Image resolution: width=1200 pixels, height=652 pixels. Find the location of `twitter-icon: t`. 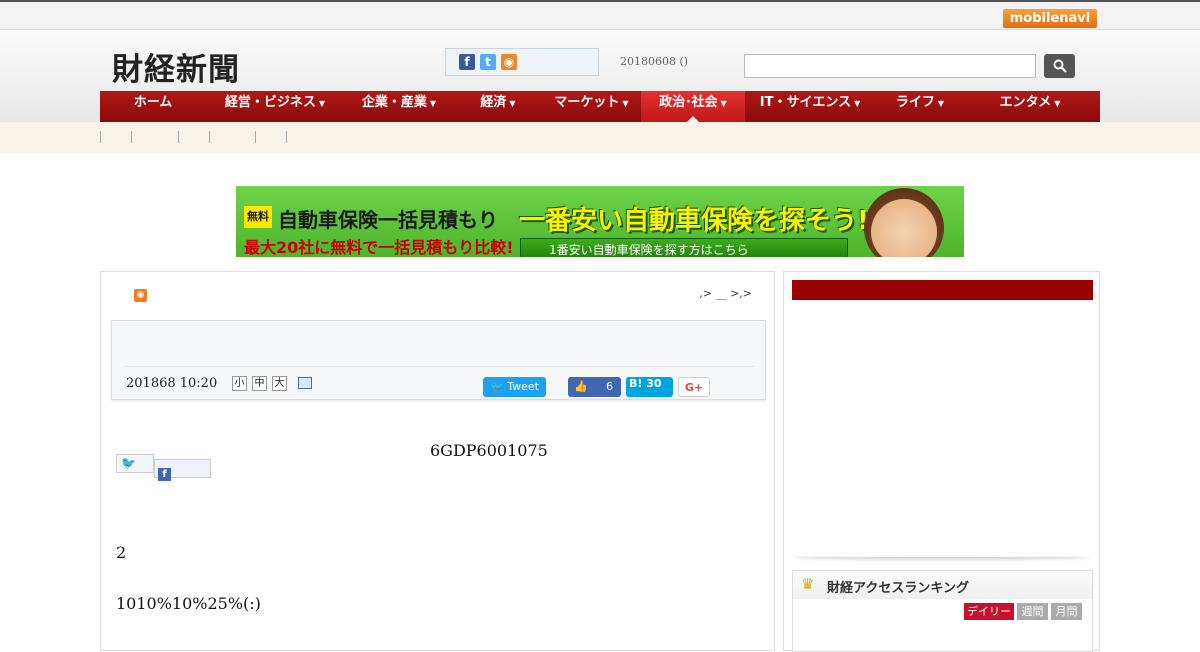

twitter-icon: t is located at coordinates (488, 62).